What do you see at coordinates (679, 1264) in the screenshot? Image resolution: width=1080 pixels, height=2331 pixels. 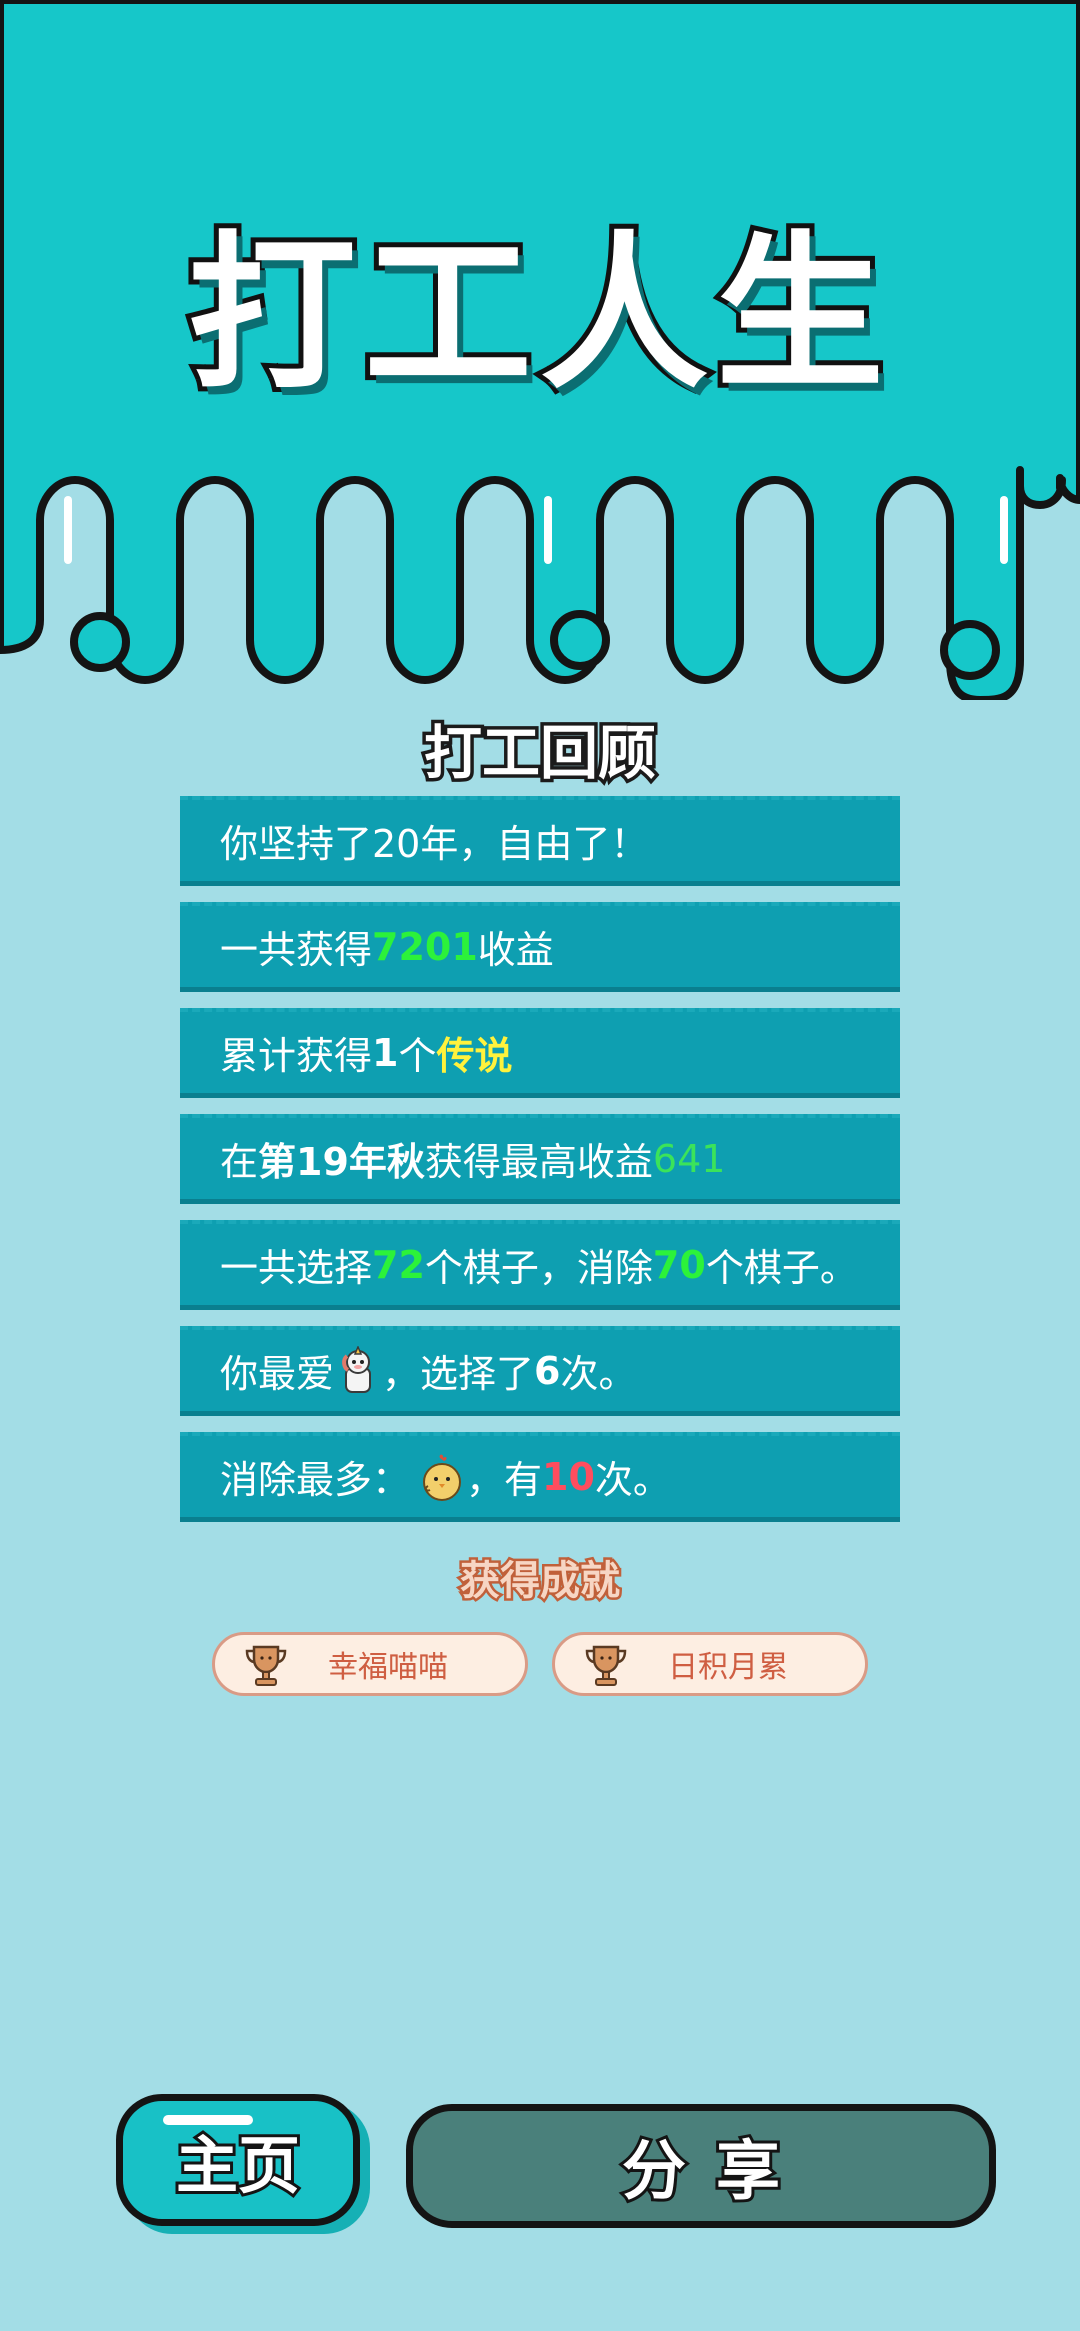 I see `pieces-removed-count: 70` at bounding box center [679, 1264].